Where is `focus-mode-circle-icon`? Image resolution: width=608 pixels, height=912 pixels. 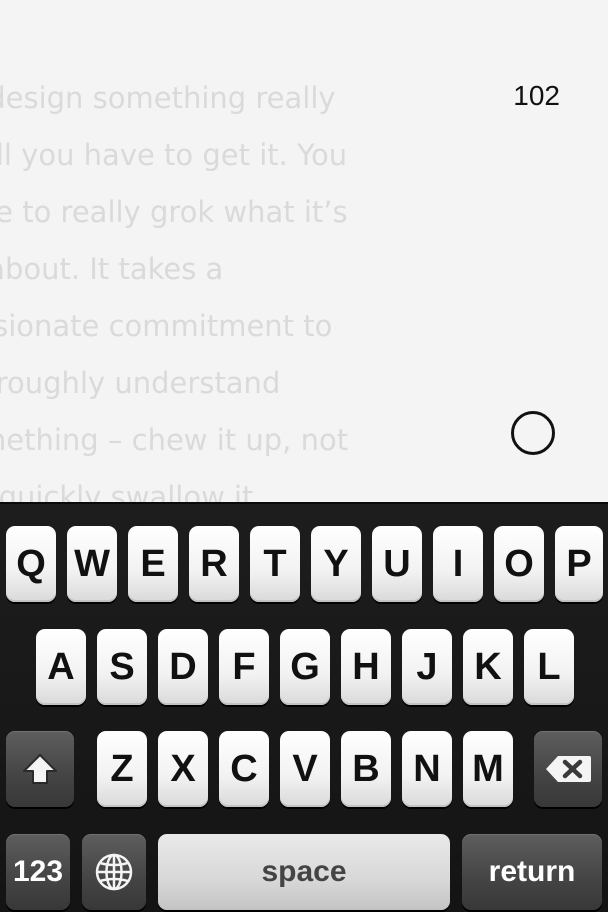 focus-mode-circle-icon is located at coordinates (533, 433).